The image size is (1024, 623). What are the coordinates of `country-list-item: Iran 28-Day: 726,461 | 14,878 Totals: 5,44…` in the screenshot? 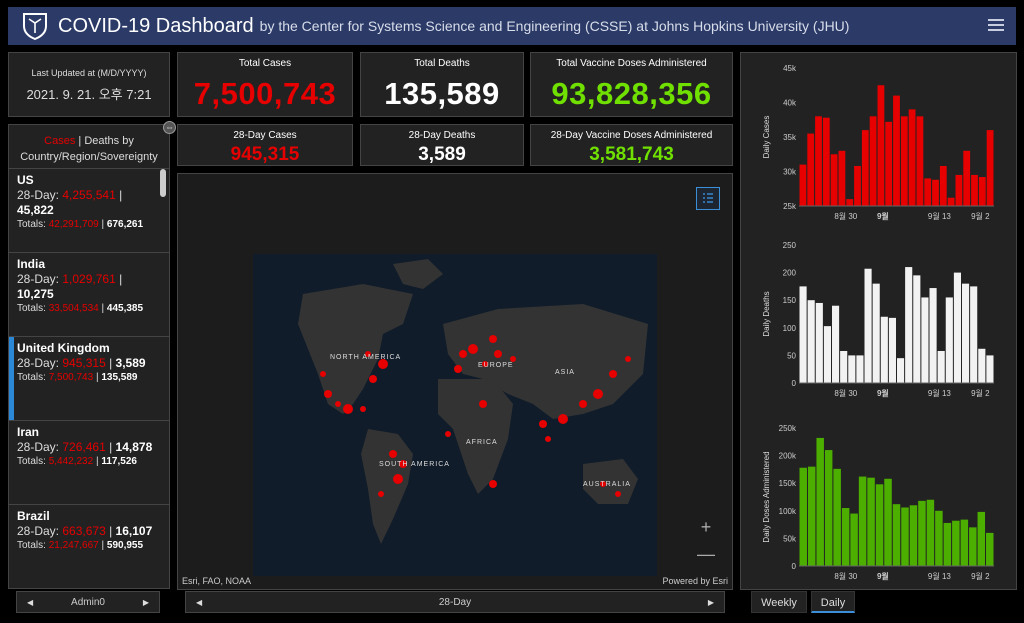 It's located at (89, 463).